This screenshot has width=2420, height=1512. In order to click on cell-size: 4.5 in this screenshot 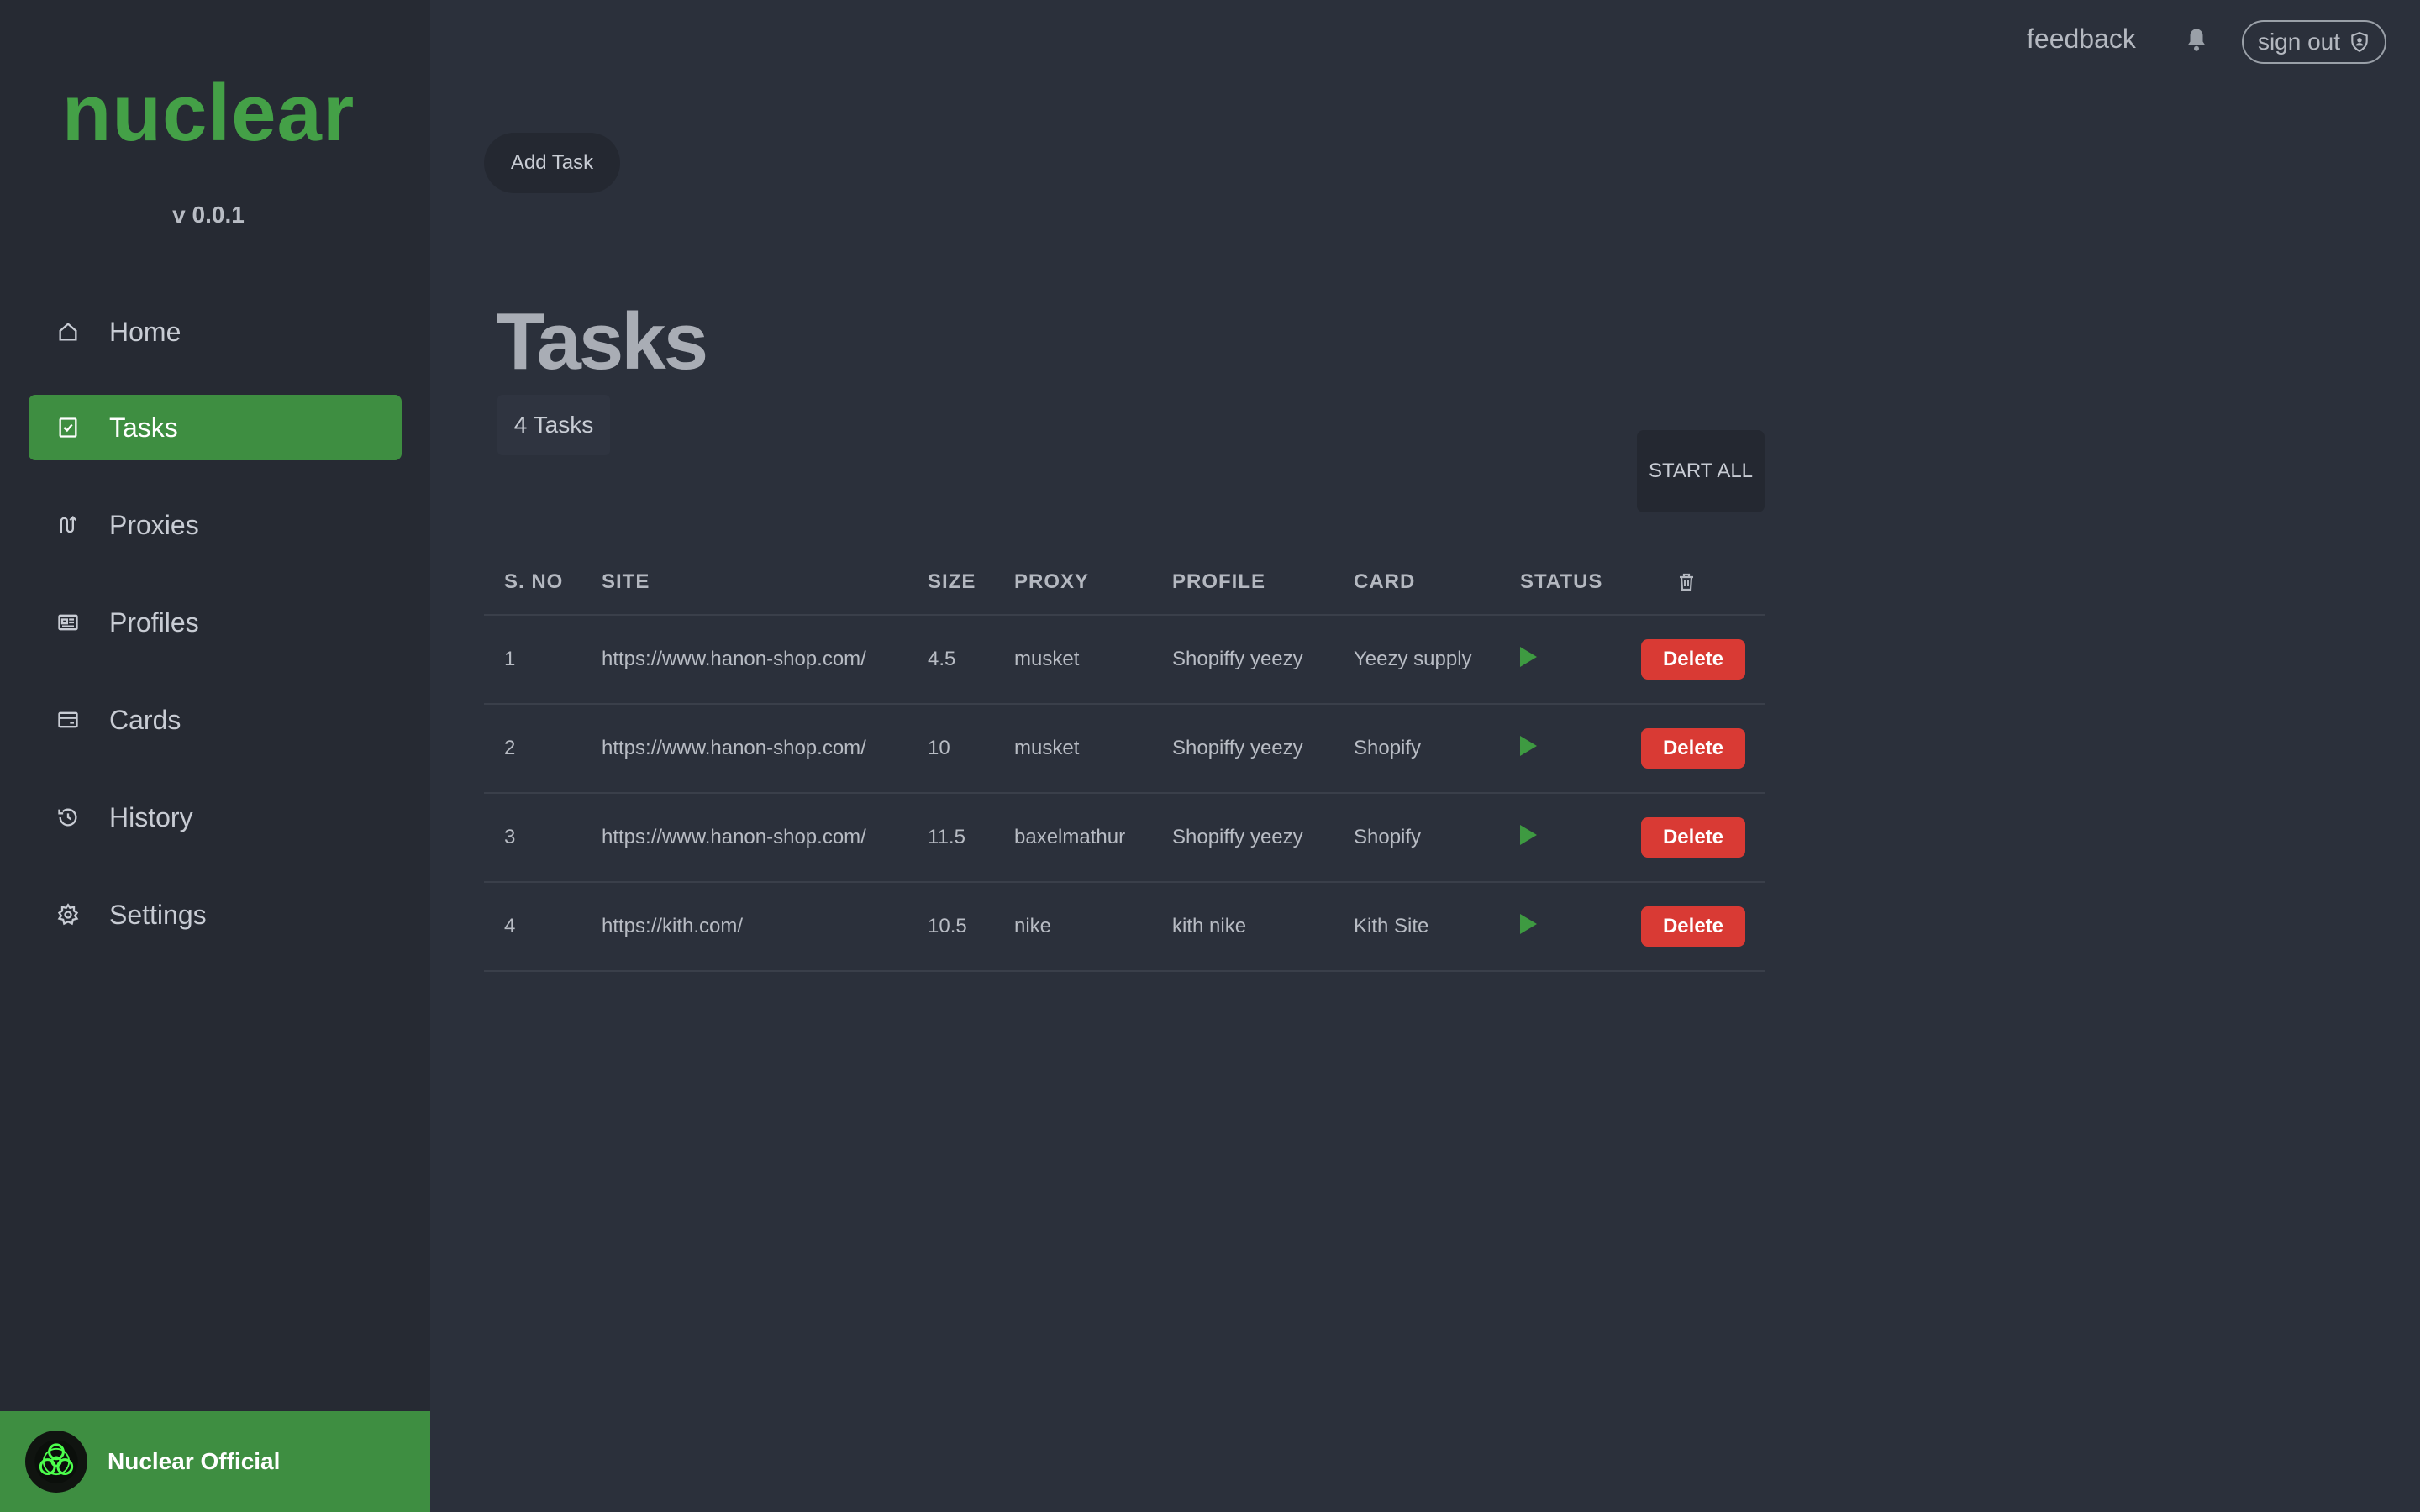, I will do `click(951, 660)`.